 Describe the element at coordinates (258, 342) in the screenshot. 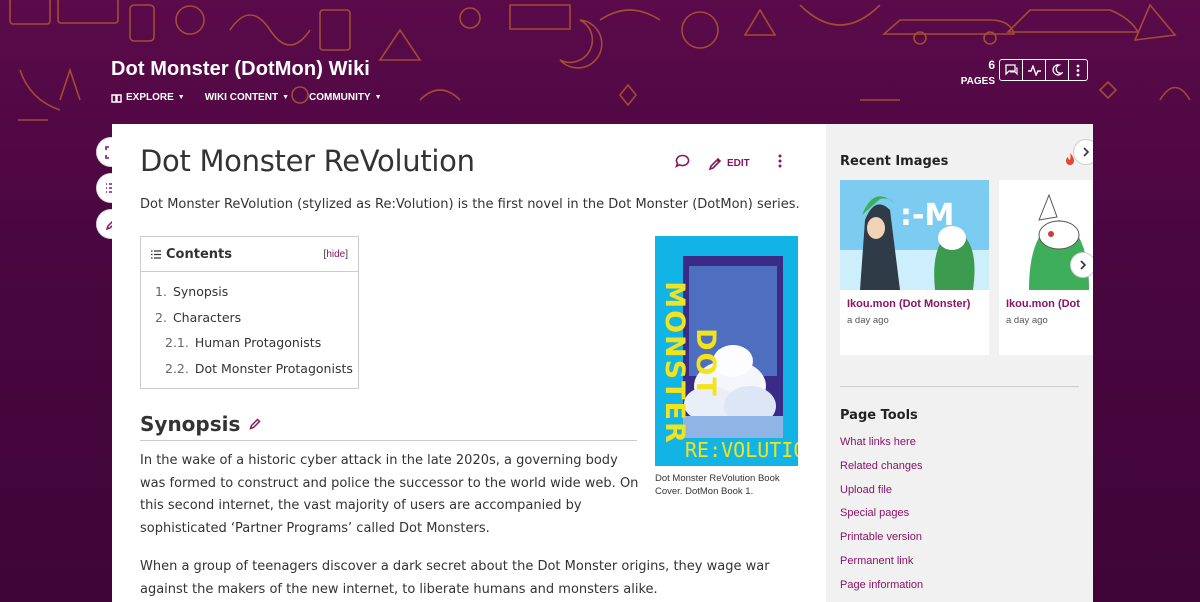

I see `toc-item-label: Human Protagonists` at that location.